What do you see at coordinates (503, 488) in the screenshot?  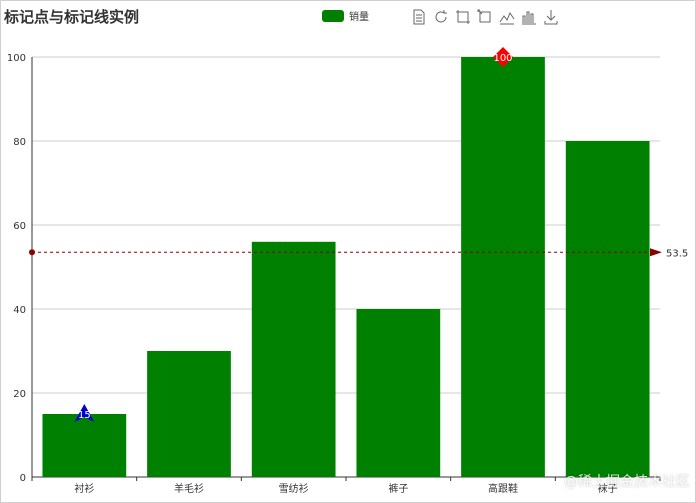 I see `x-tick-label: 高跟鞋` at bounding box center [503, 488].